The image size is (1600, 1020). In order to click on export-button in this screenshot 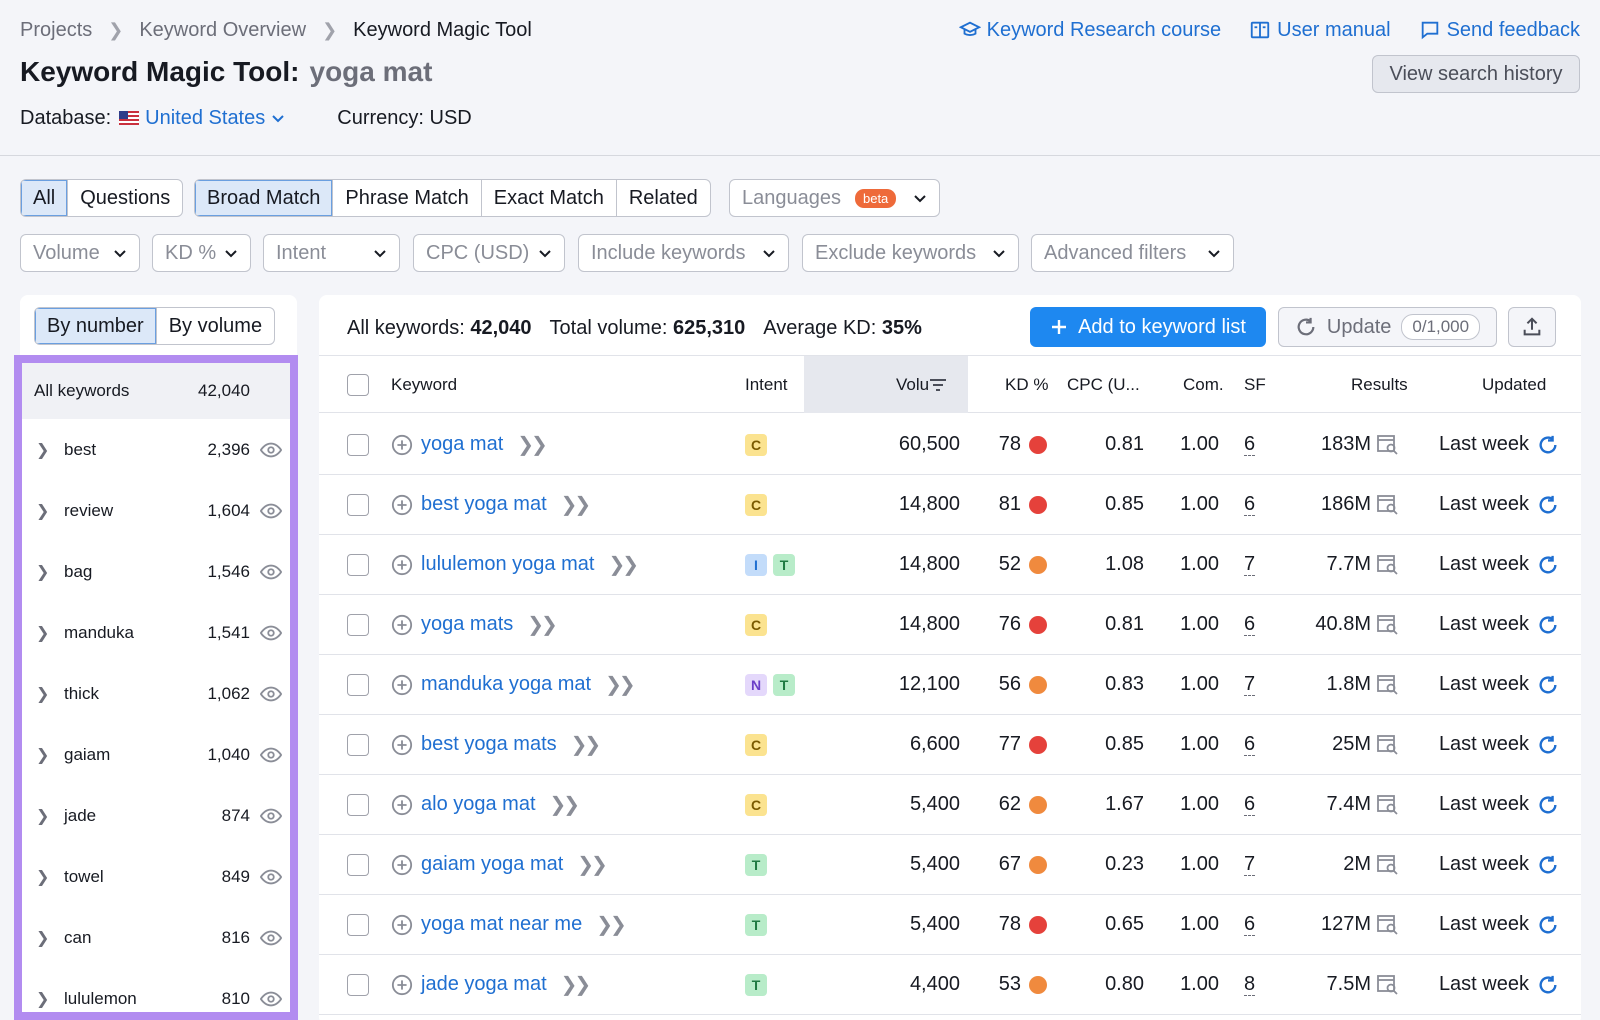, I will do `click(1532, 327)`.